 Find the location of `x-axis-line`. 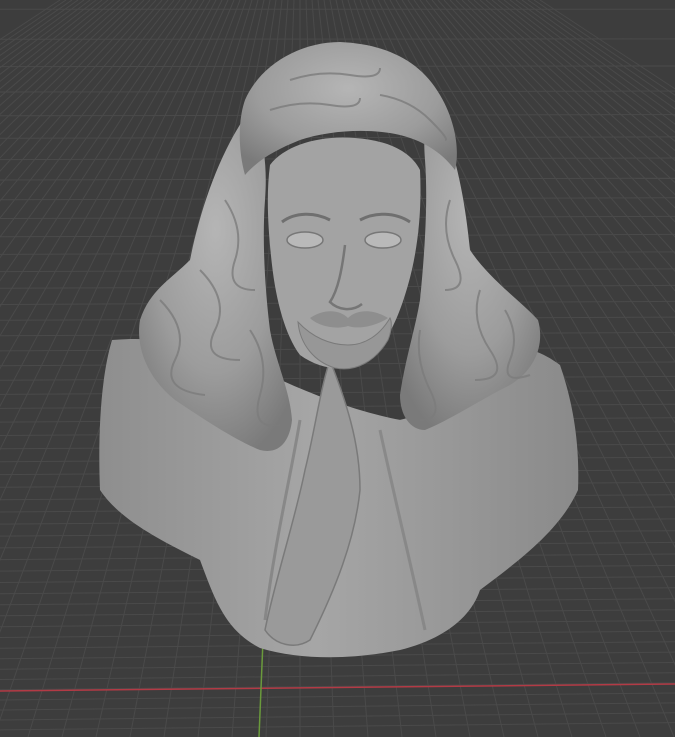

x-axis-line is located at coordinates (337, 687).